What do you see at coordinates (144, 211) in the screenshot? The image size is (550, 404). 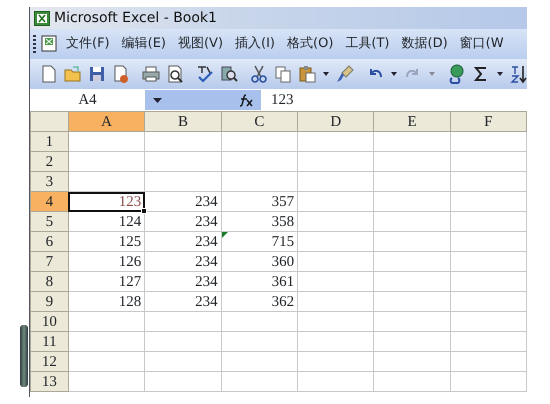 I see `fill-handle` at bounding box center [144, 211].